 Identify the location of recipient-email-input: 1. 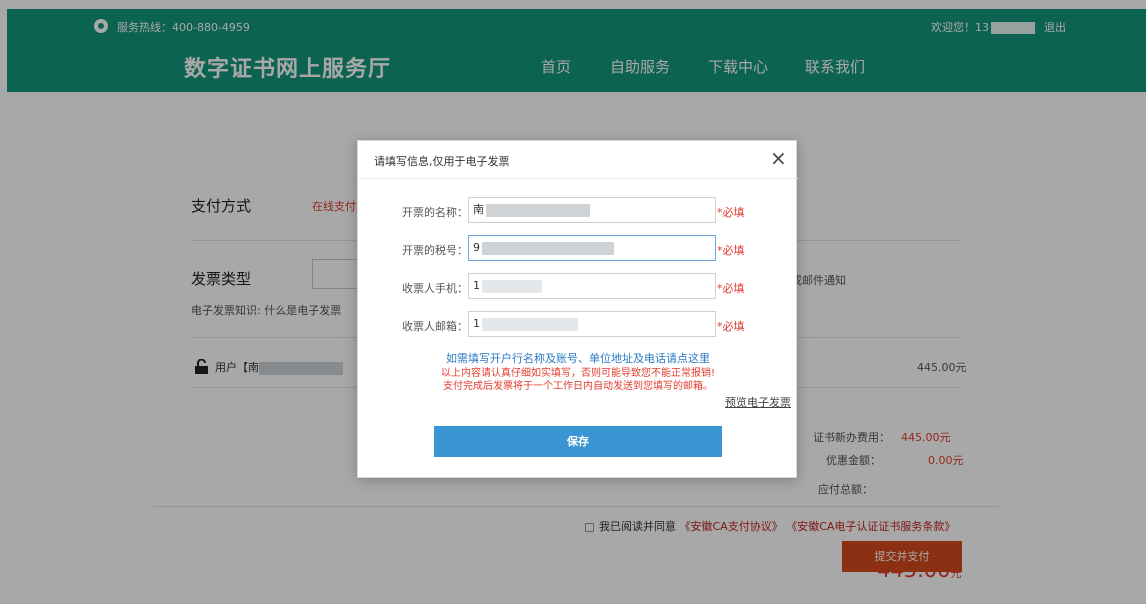
(592, 324).